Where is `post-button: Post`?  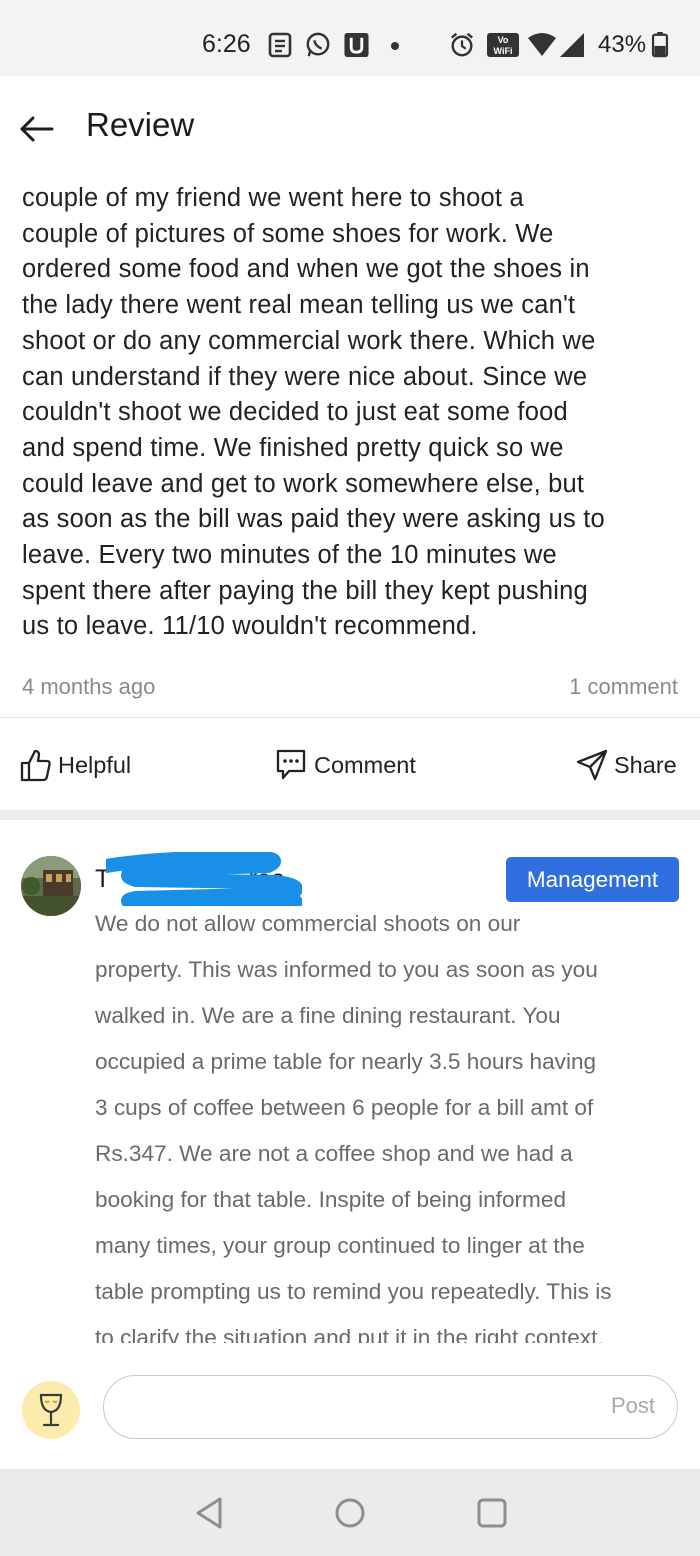 post-button: Post is located at coordinates (633, 1406).